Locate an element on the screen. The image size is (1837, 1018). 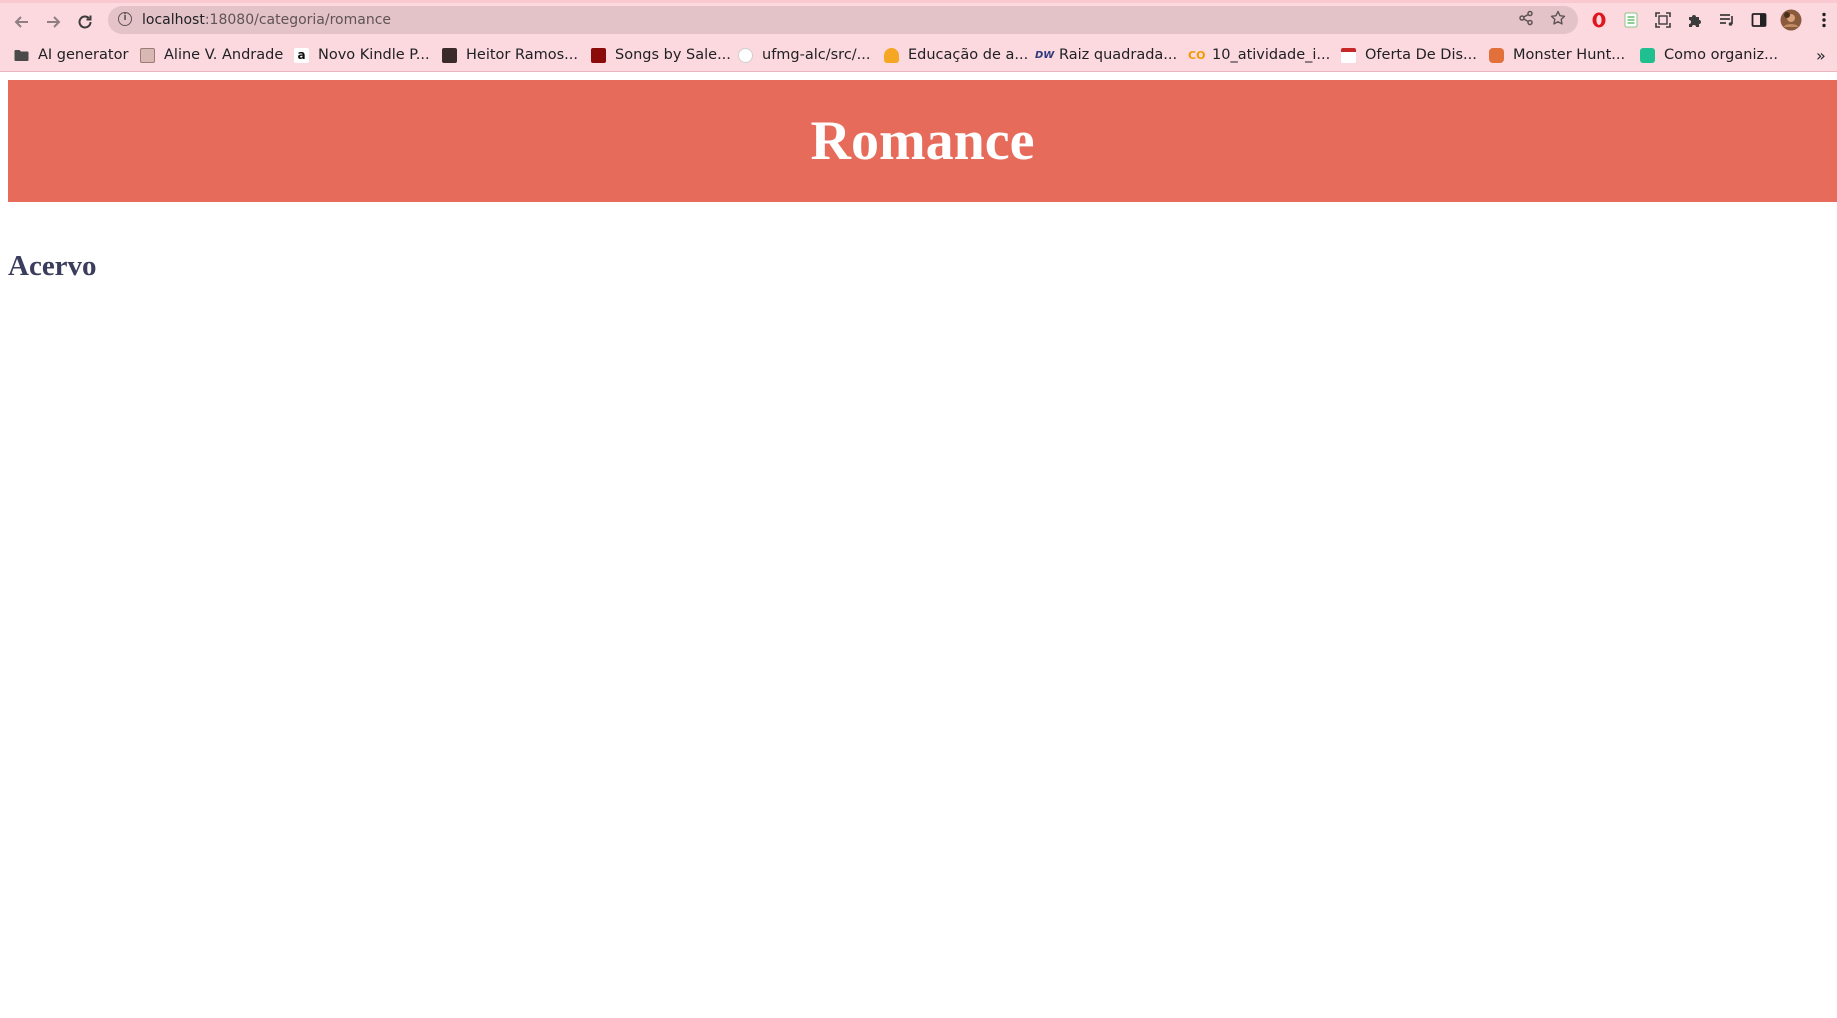
bookmark-folder-ai-generator: AI generator is located at coordinates (71, 55).